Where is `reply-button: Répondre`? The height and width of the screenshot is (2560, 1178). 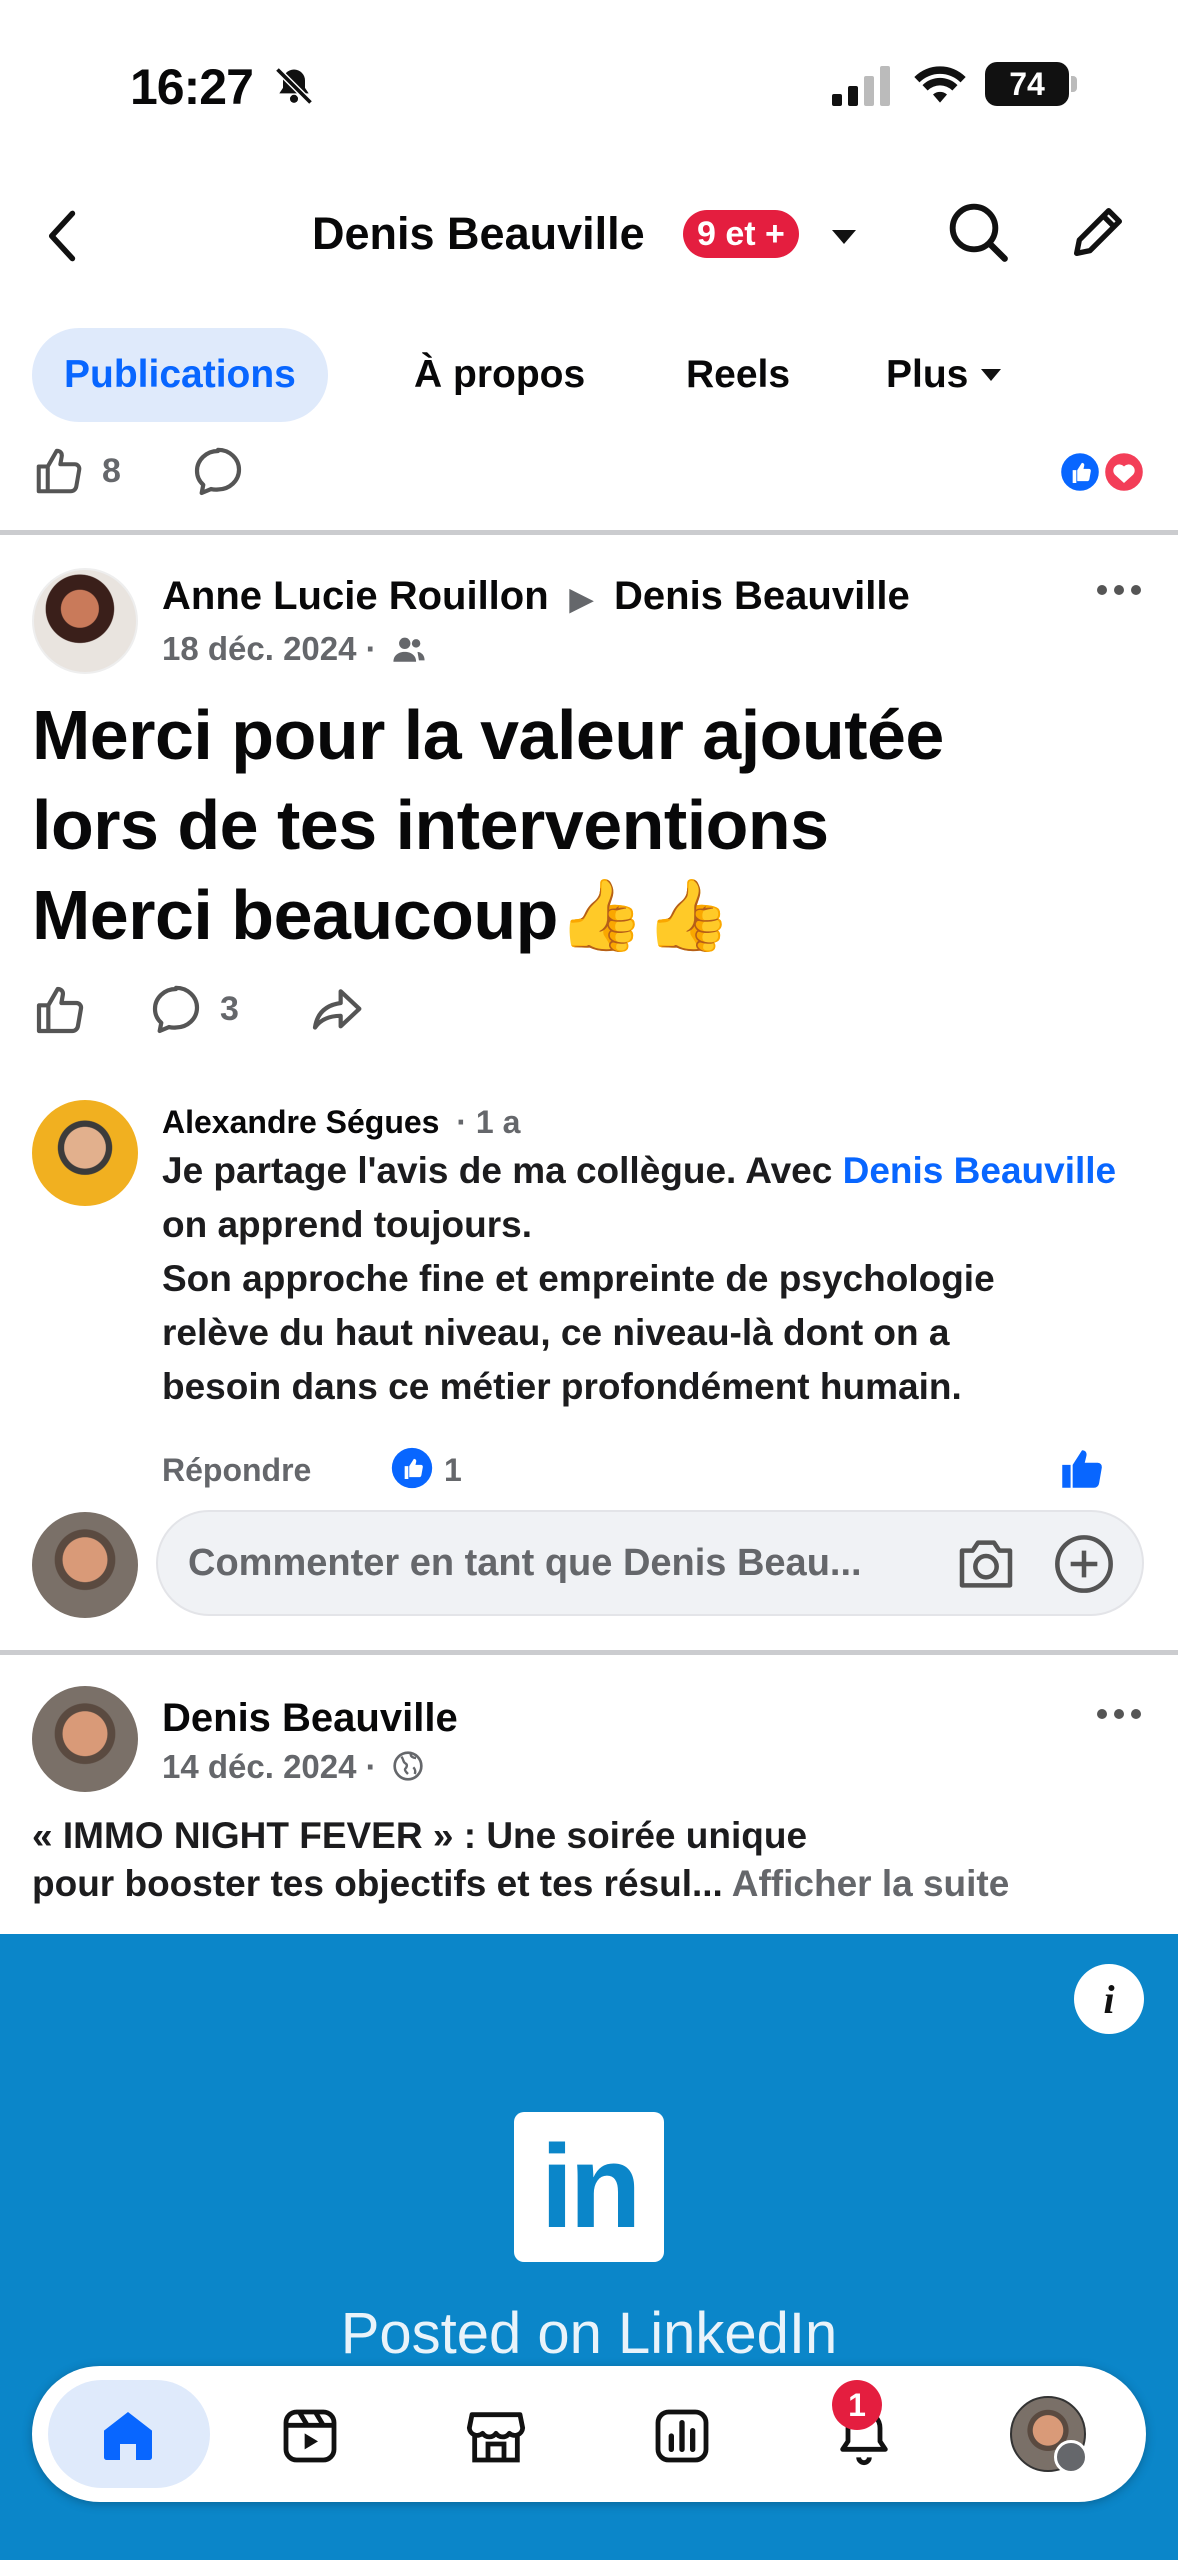
reply-button: Répondre is located at coordinates (236, 1470).